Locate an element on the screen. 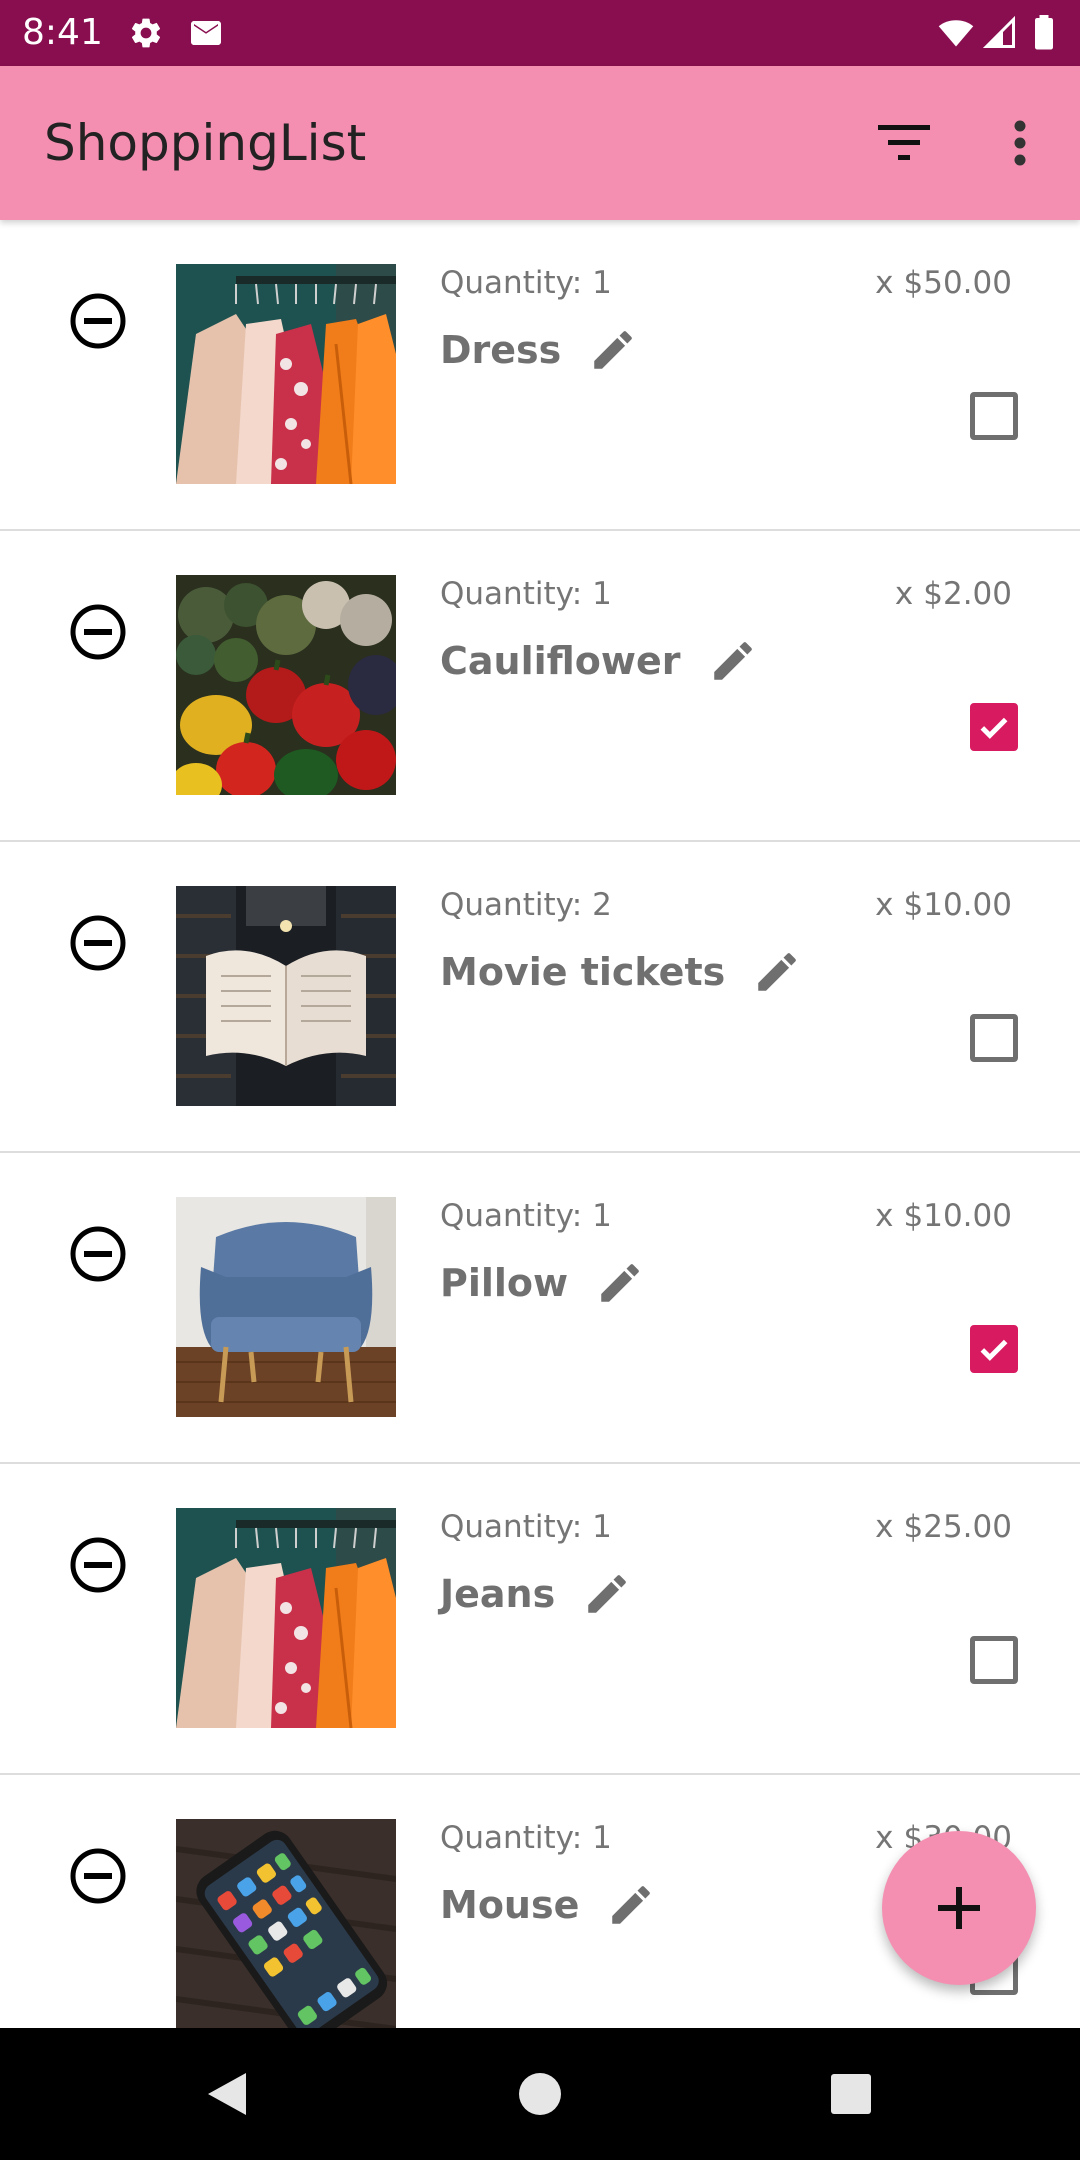  app-title: ShoppingList is located at coordinates (205, 143).